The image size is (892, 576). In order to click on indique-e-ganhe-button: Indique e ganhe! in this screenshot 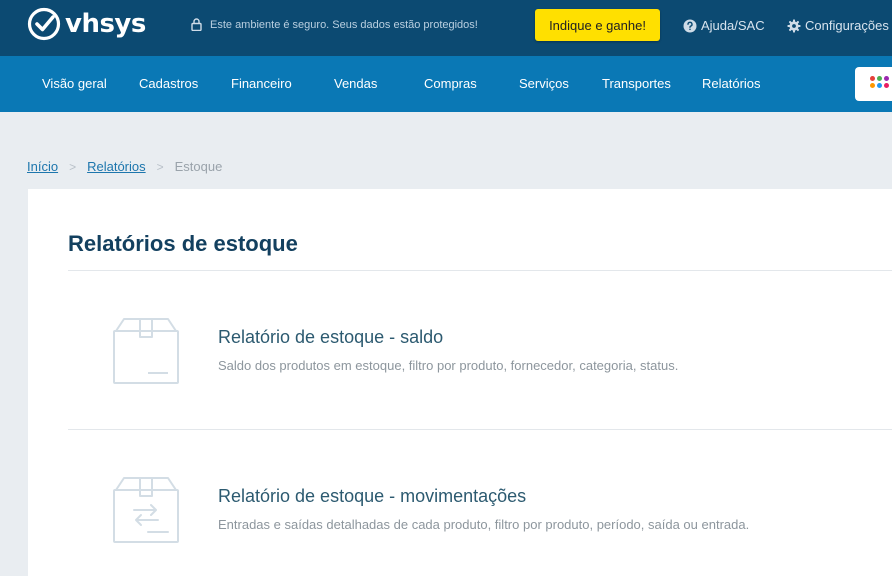, I will do `click(597, 25)`.